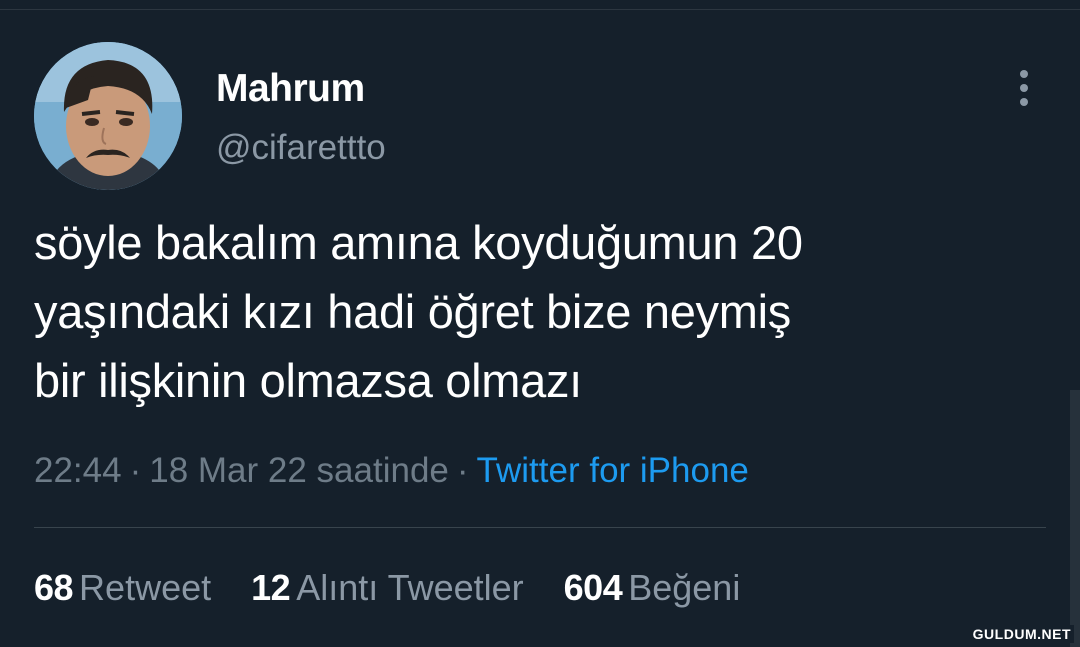 This screenshot has height=647, width=1080. I want to click on tweet-stats: 68 Retweet 12 Alıntı Tweetler 604 Beğeni, so click(402, 588).